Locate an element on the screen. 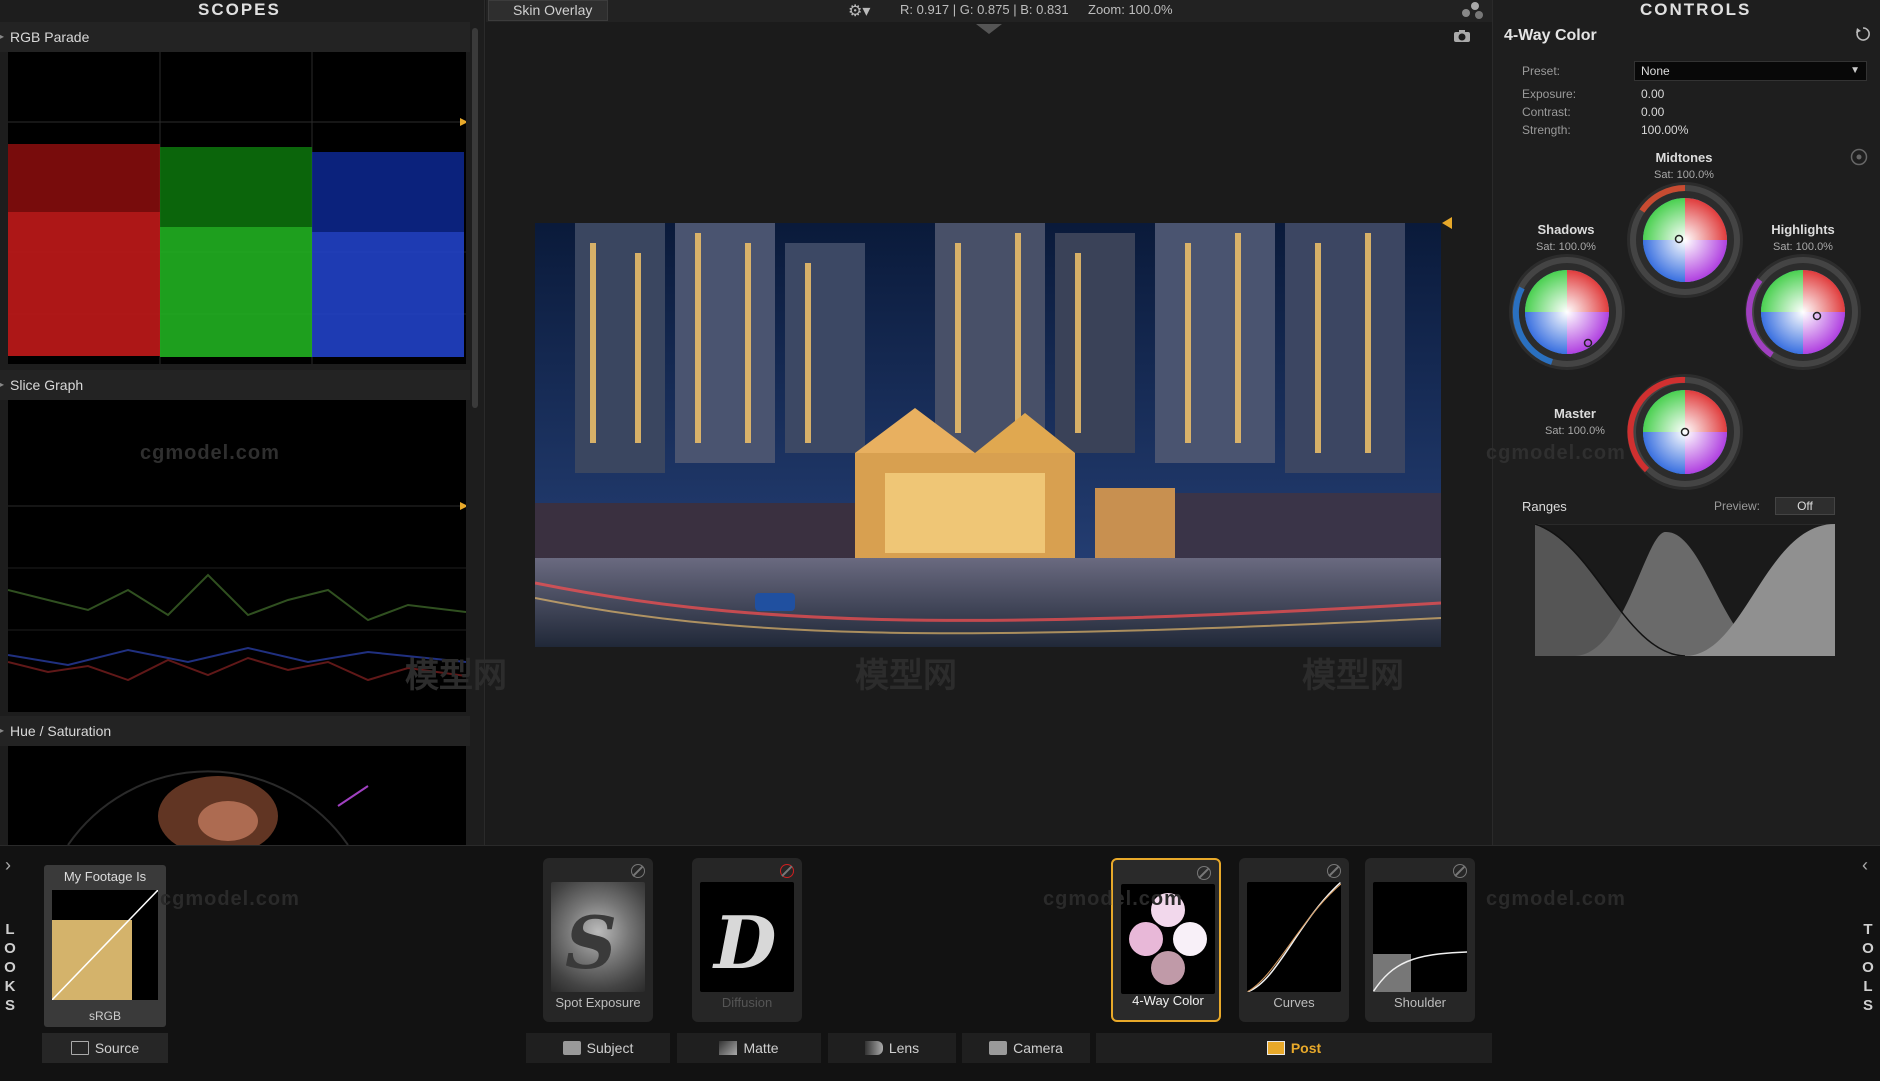 This screenshot has width=1880, height=1081. srgb-label: sRGB is located at coordinates (104, 1016).